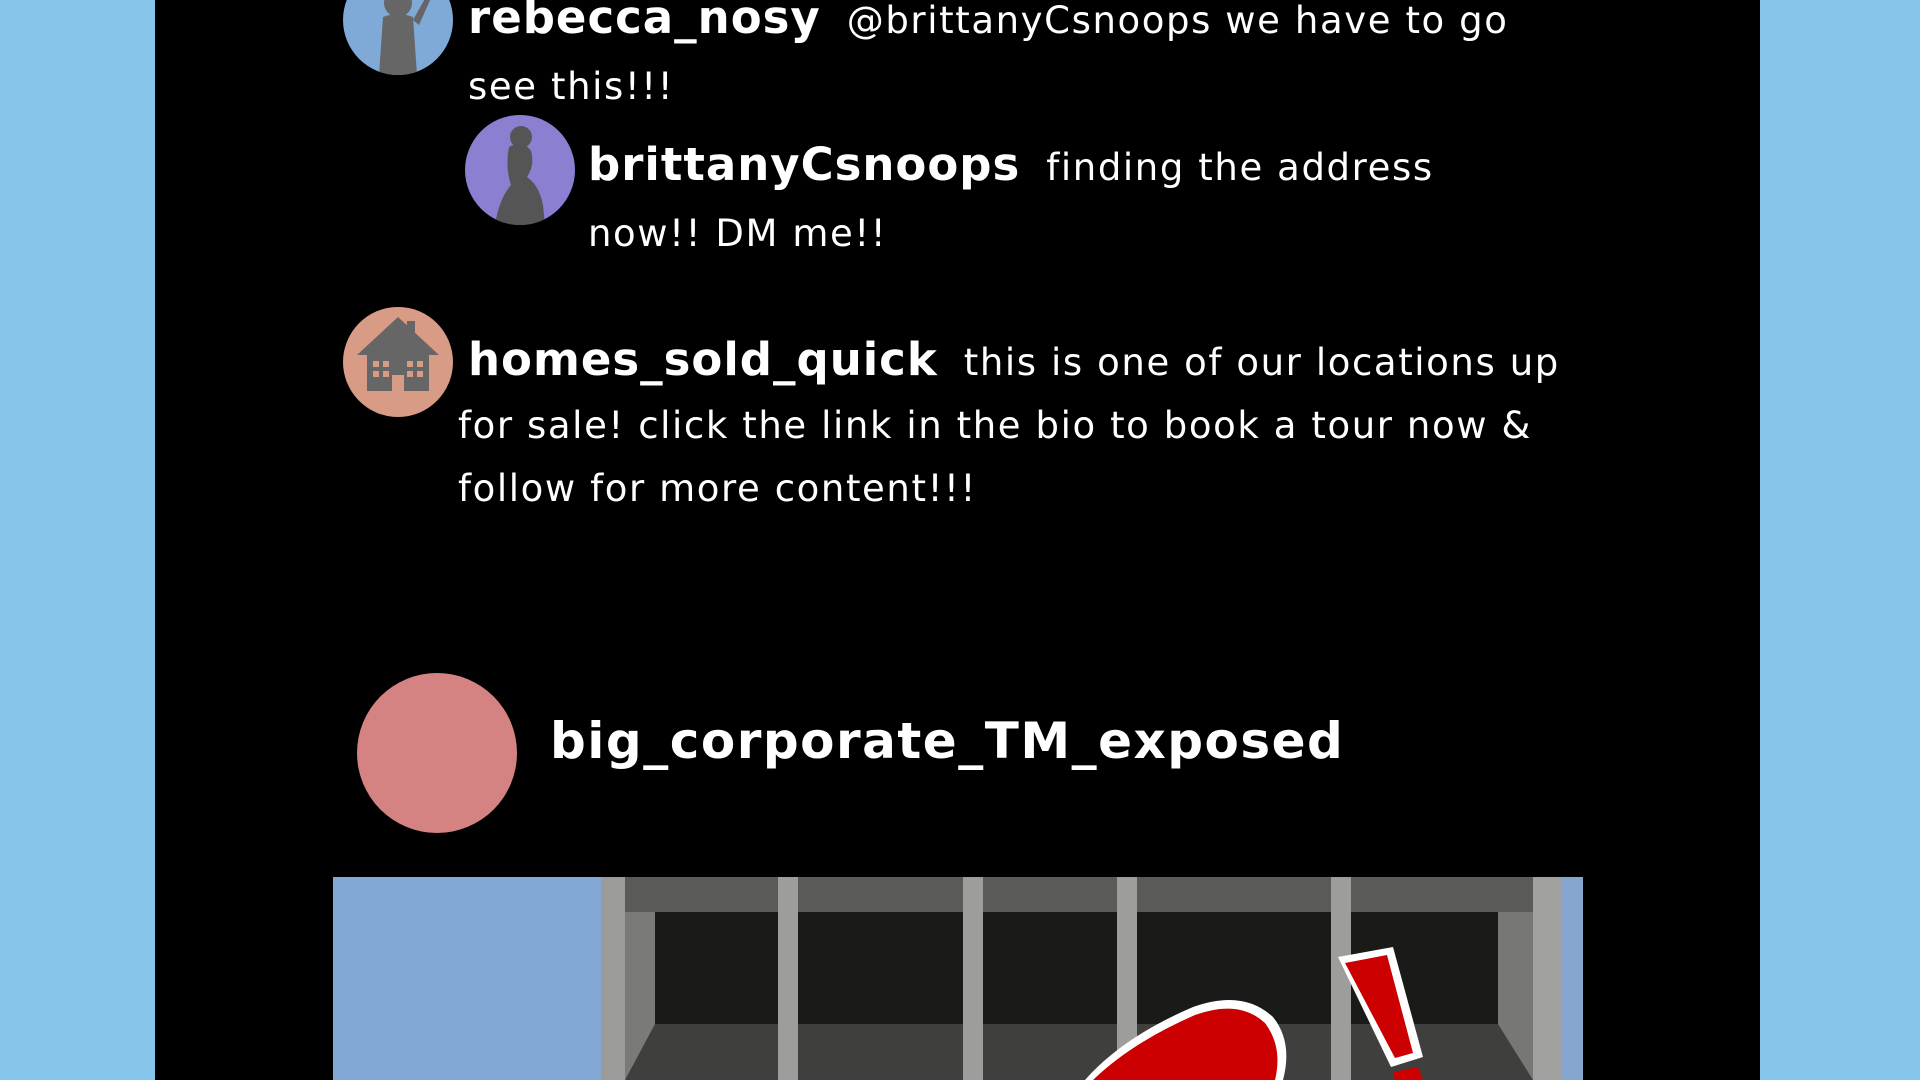 This screenshot has height=1080, width=1920. I want to click on post-avatar, so click(437, 753).